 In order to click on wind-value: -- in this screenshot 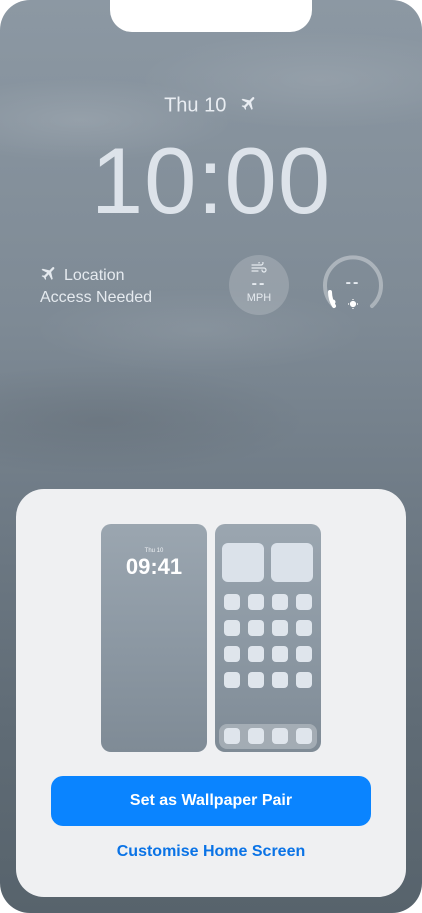, I will do `click(259, 283)`.